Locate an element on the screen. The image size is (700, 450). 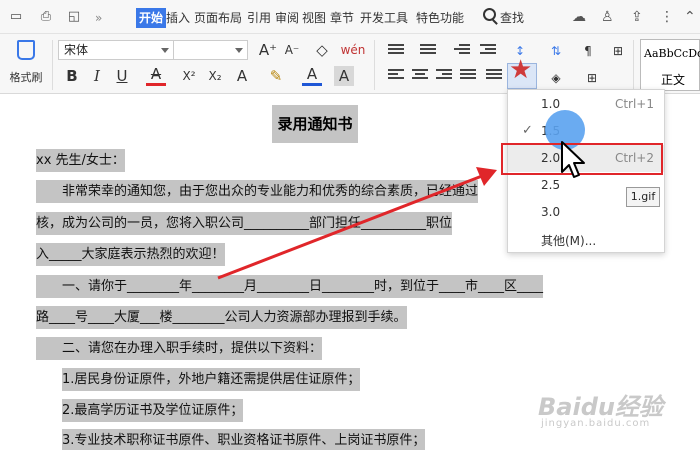
tab-view: 视图 is located at coordinates (314, 18).